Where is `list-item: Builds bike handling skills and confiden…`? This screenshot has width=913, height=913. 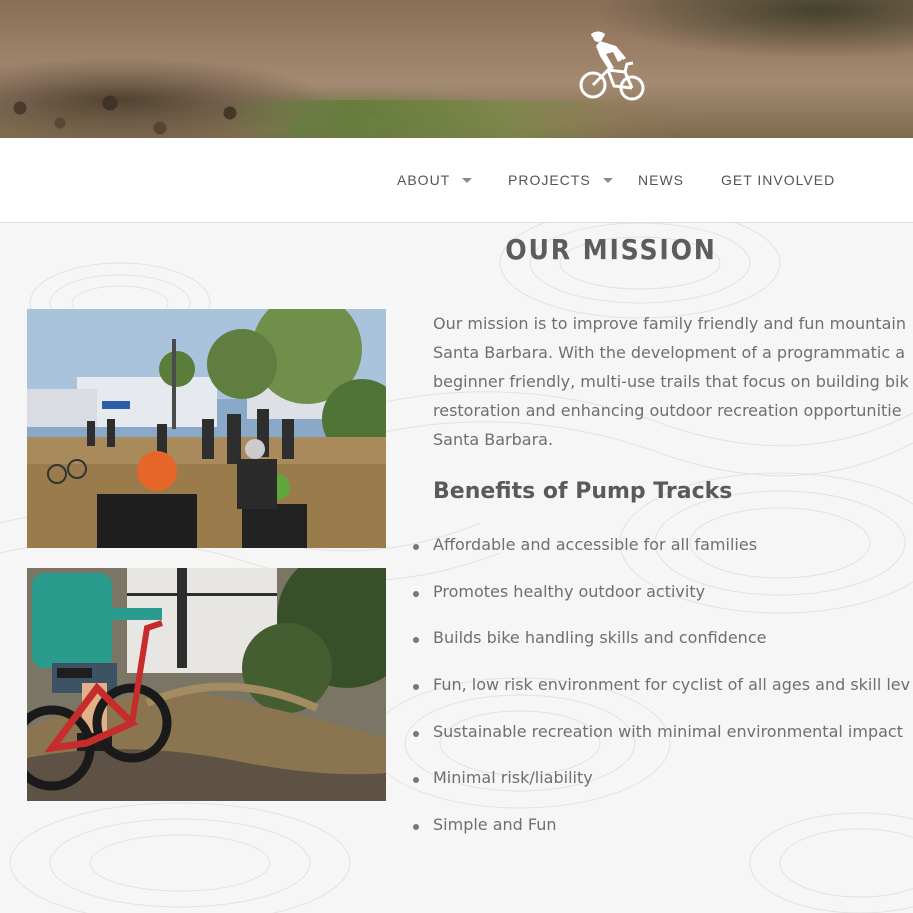
list-item: Builds bike handling skills and confiden… is located at coordinates (661, 651).